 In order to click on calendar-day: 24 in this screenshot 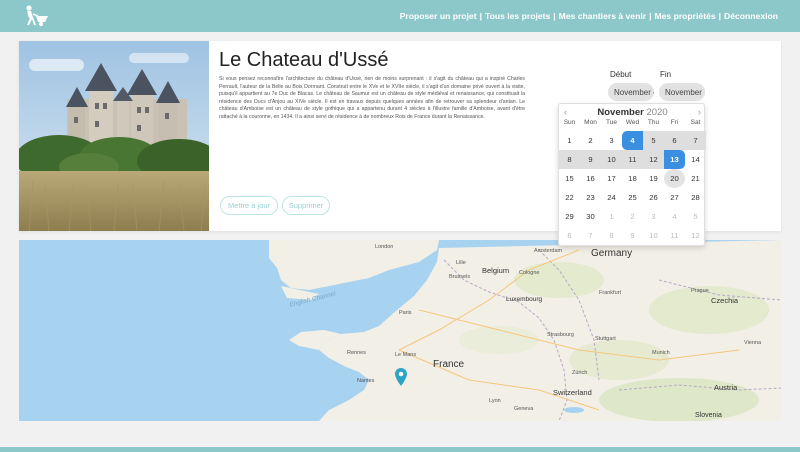, I will do `click(611, 197)`.